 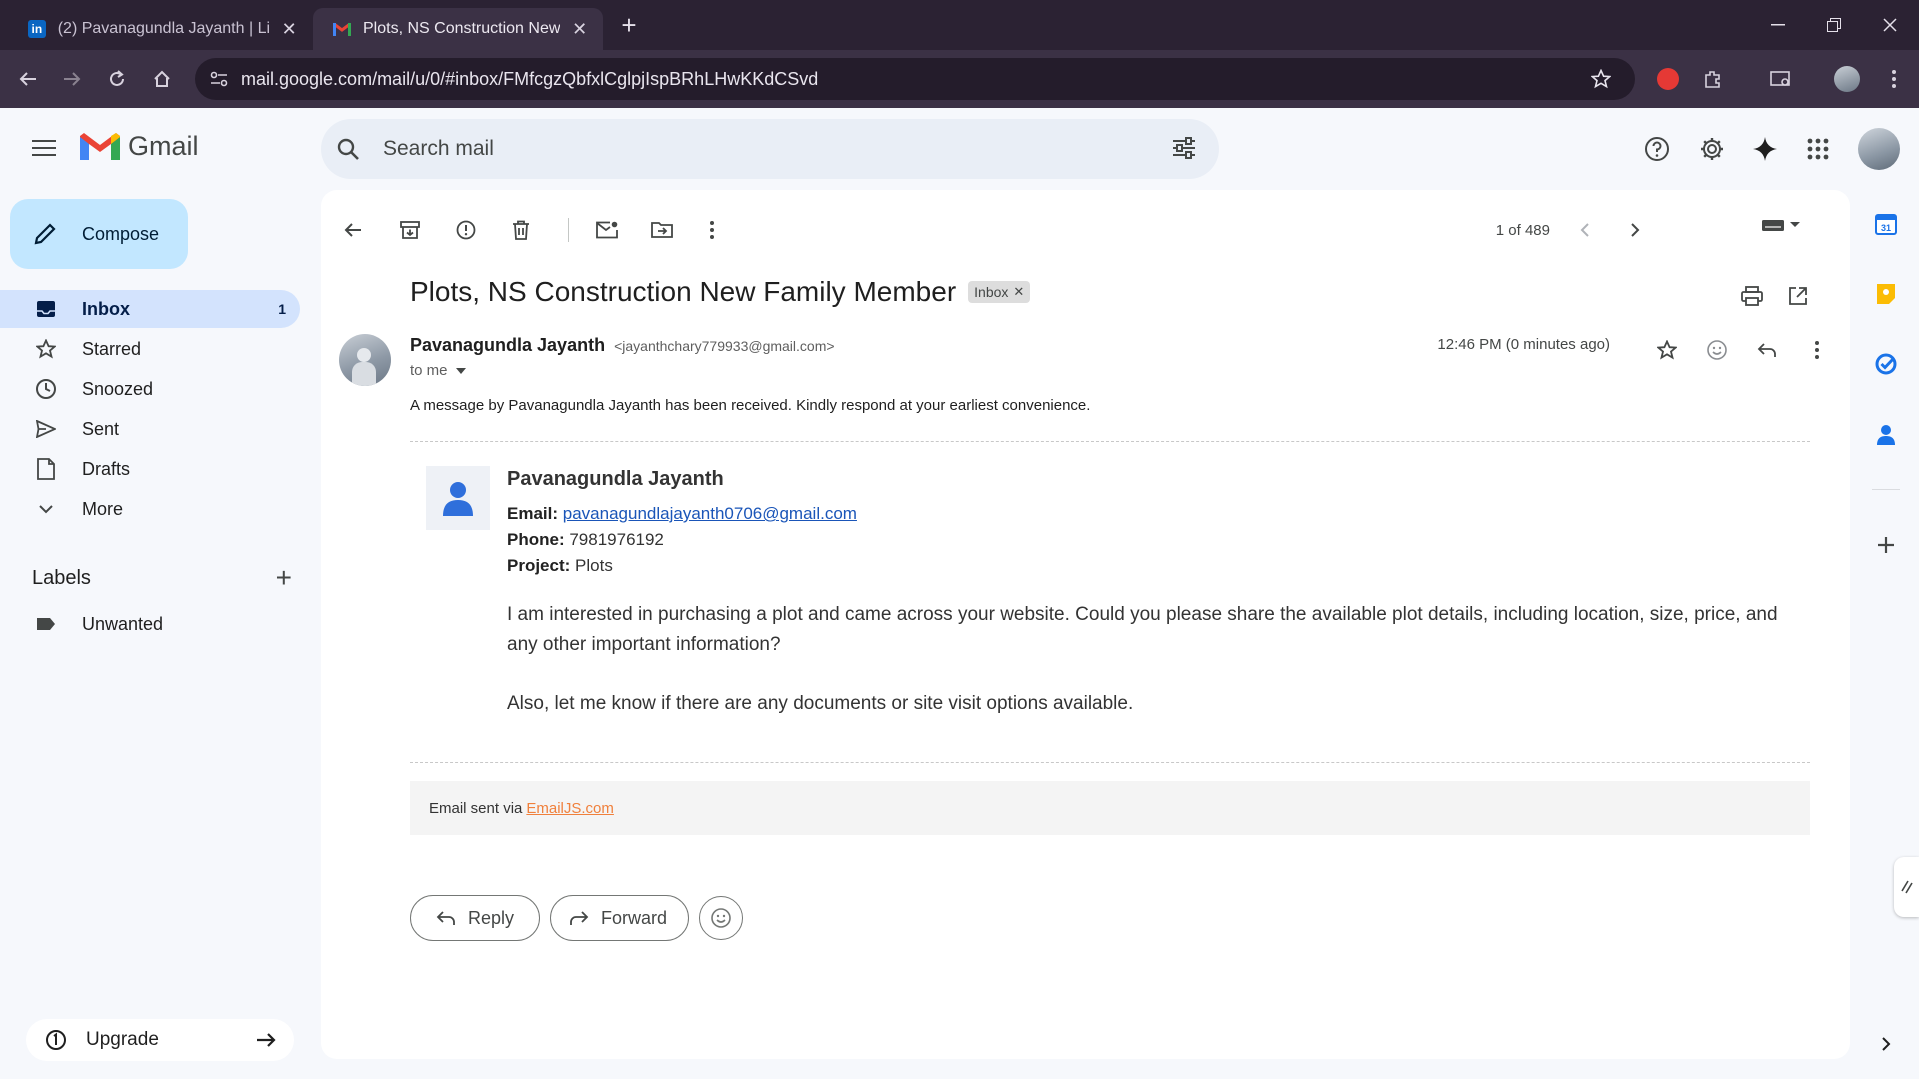 I want to click on extension-red-icon, so click(x=1668, y=79).